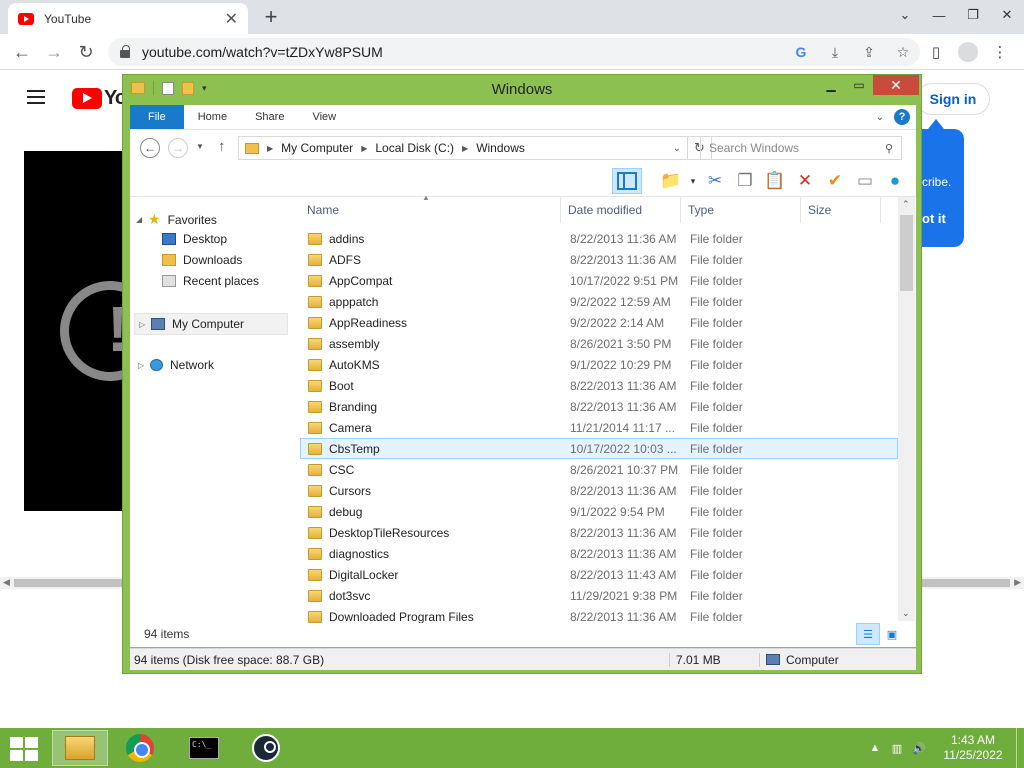  I want to click on scroll-left-icon: ◀, so click(6, 582).